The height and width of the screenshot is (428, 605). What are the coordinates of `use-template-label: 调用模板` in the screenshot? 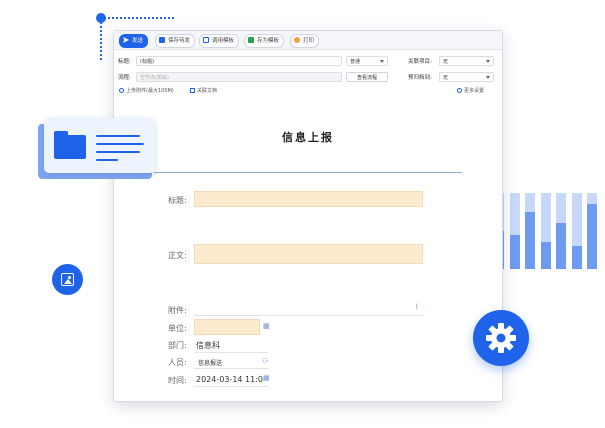 It's located at (223, 41).